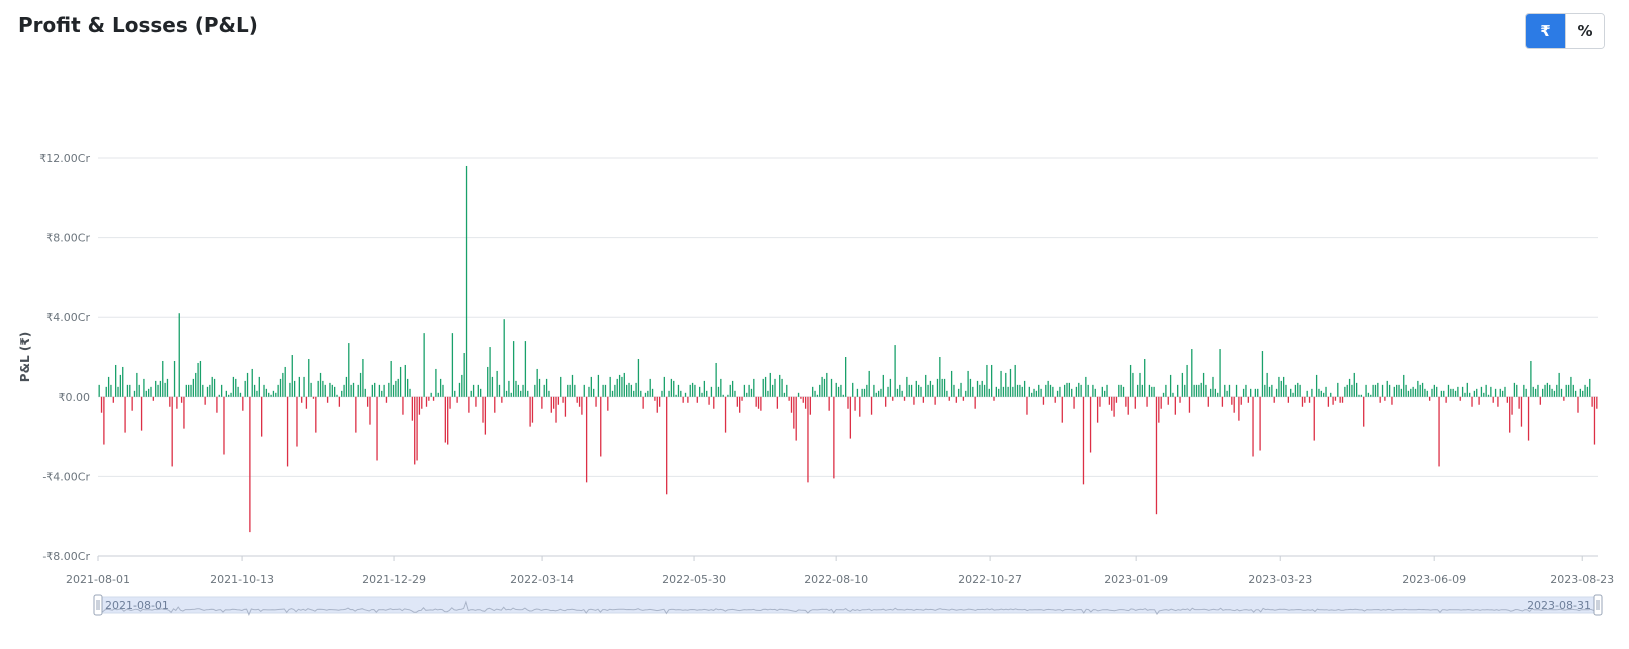 The image size is (1629, 649). Describe the element at coordinates (694, 579) in the screenshot. I see `x-tick-label: 2022-05-30` at that location.